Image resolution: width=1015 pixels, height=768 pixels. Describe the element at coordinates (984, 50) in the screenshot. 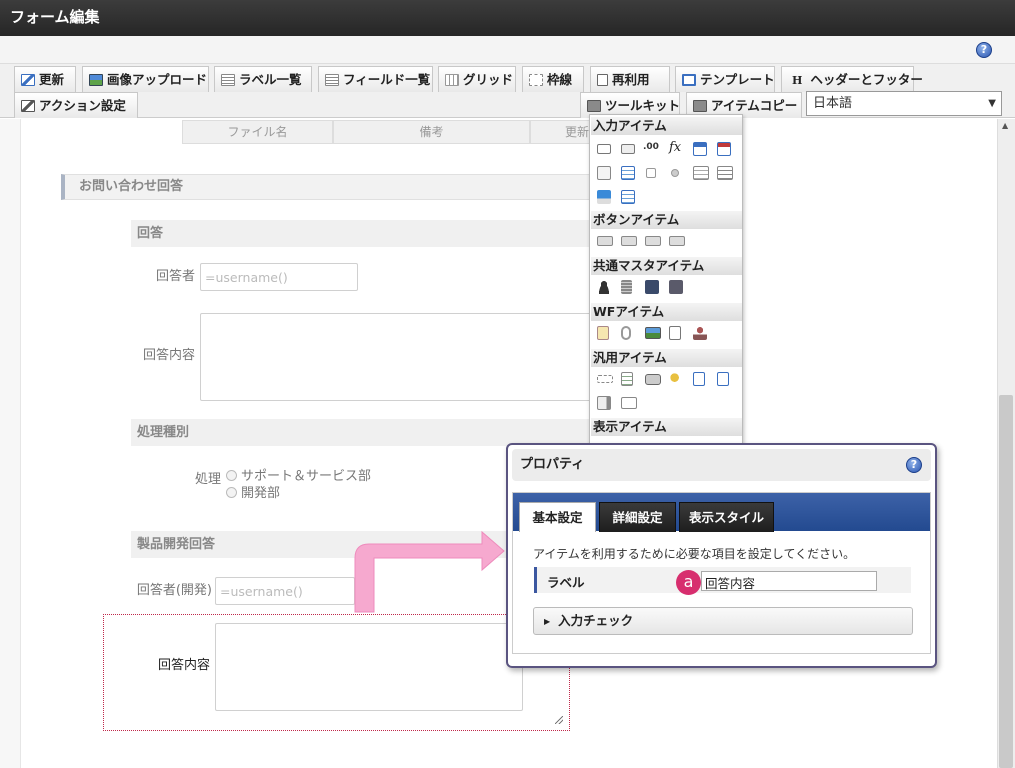

I see `help-icon: ?` at that location.